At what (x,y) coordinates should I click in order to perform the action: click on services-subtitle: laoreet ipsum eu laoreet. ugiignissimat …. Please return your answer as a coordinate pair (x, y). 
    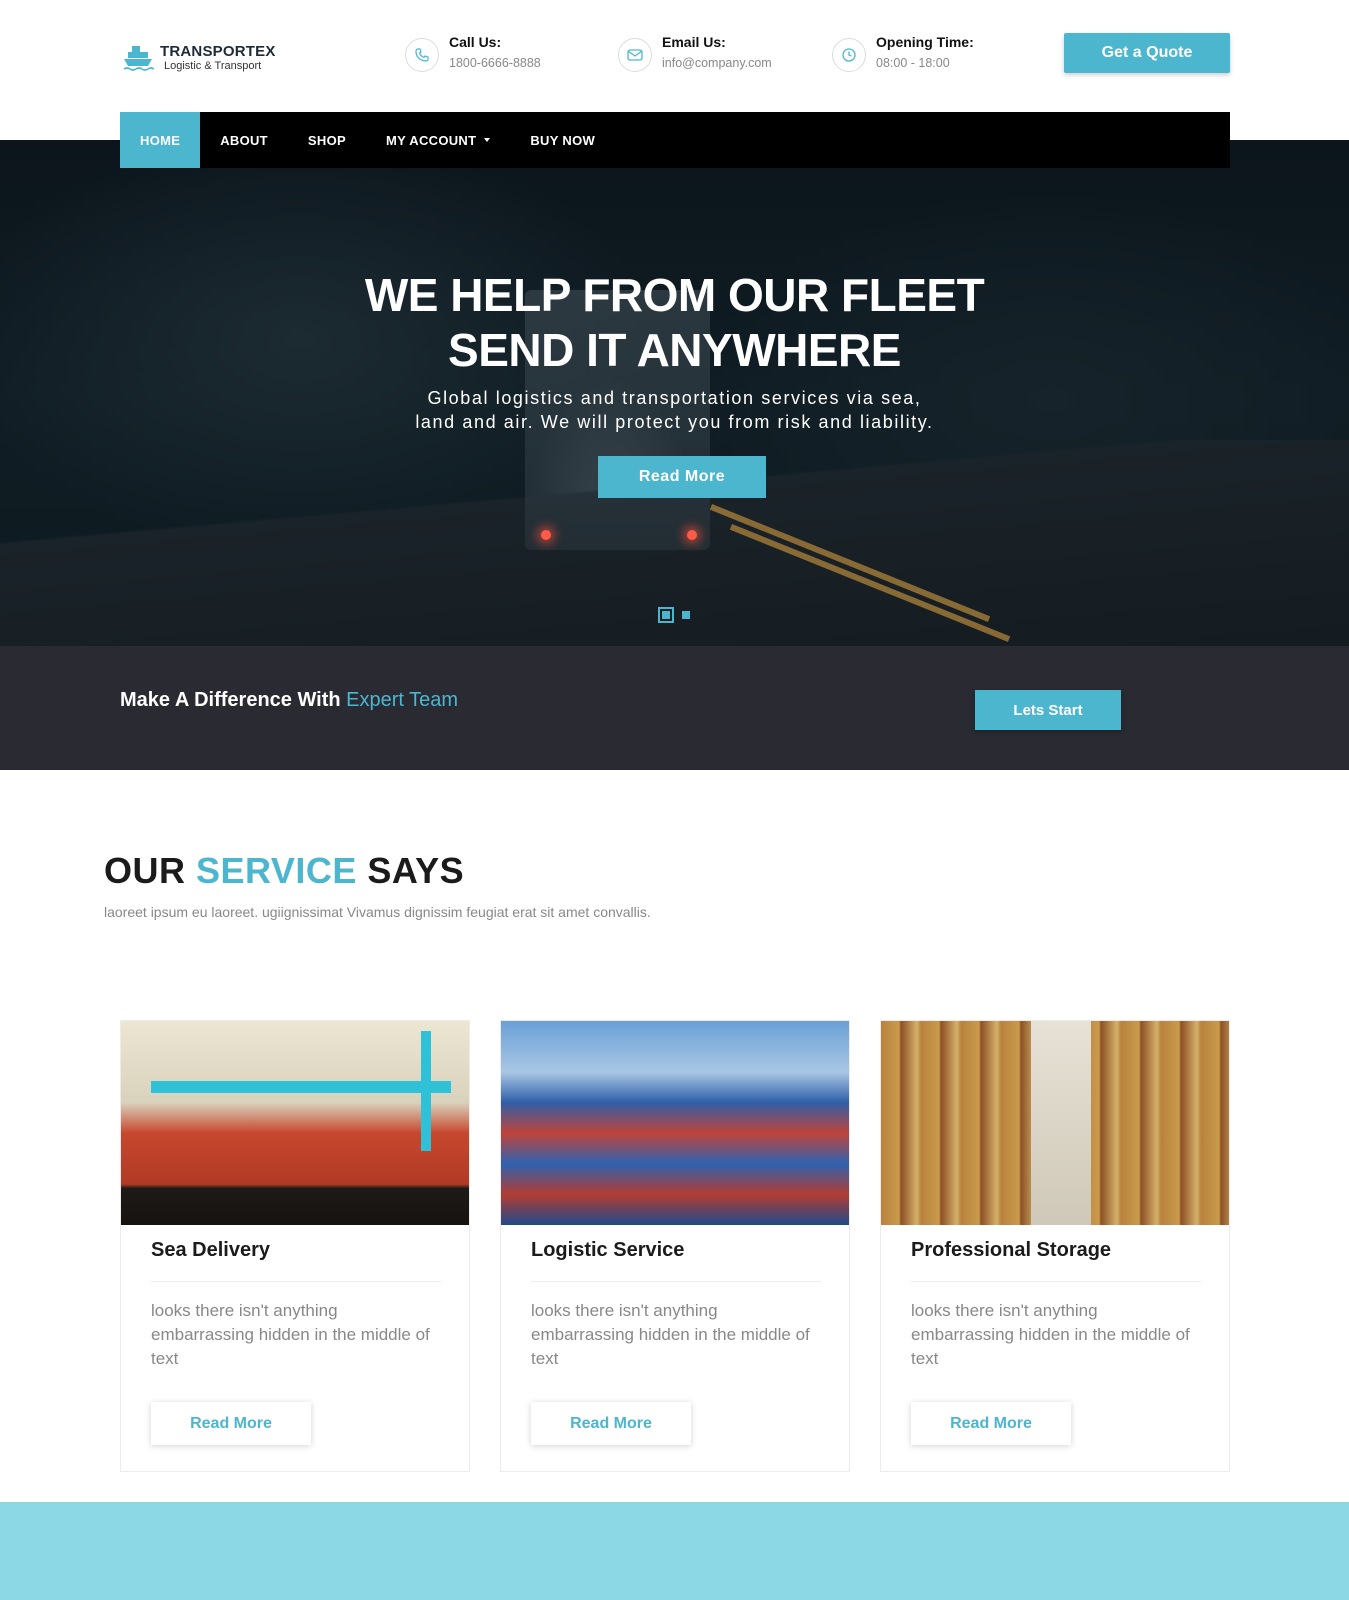
    Looking at the image, I should click on (377, 912).